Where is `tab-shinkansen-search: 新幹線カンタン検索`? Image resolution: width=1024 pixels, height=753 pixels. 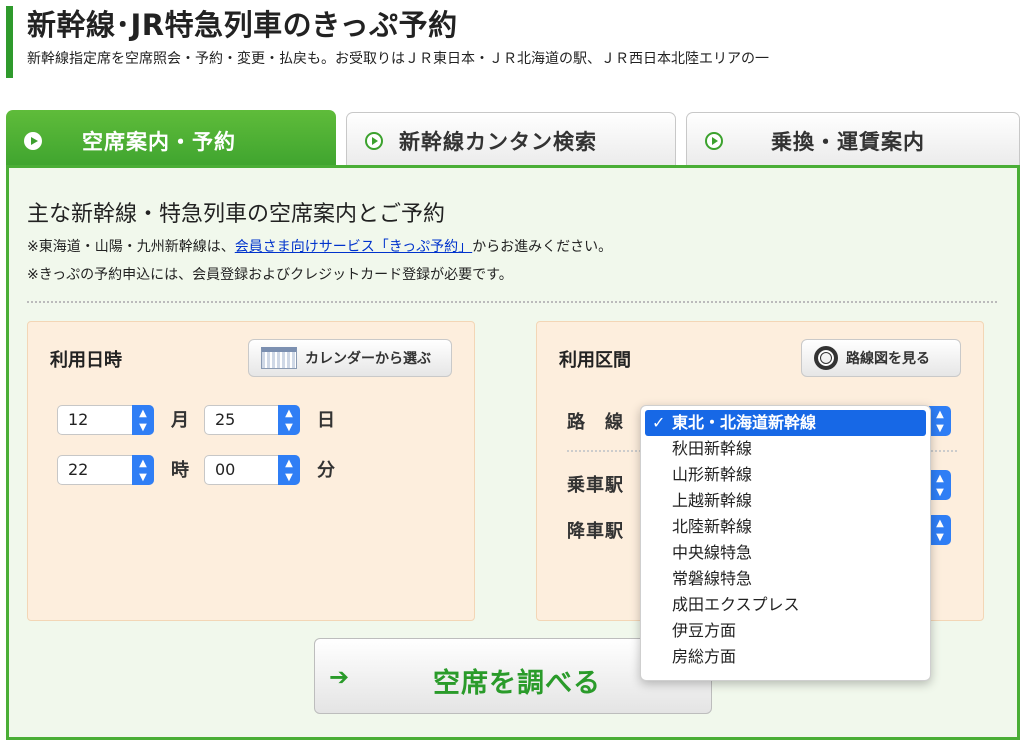
tab-shinkansen-search: 新幹線カンタン検索 is located at coordinates (511, 140).